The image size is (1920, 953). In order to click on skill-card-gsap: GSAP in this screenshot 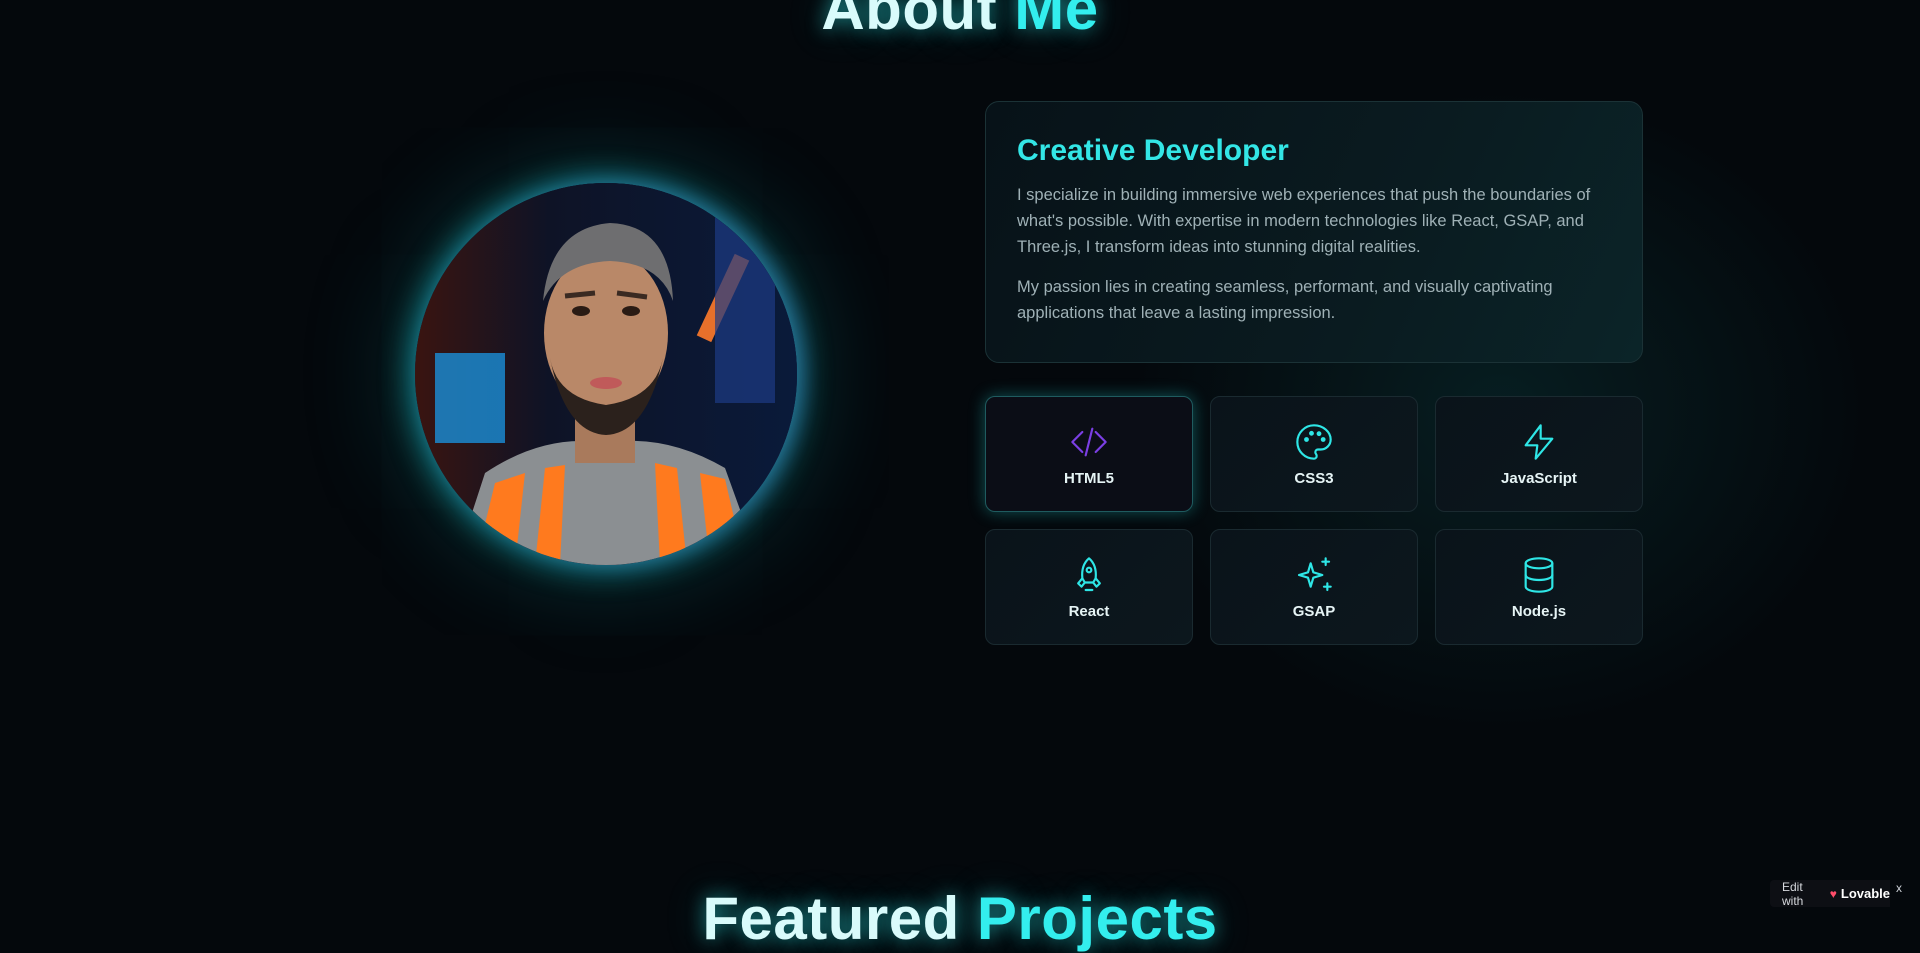, I will do `click(1314, 587)`.